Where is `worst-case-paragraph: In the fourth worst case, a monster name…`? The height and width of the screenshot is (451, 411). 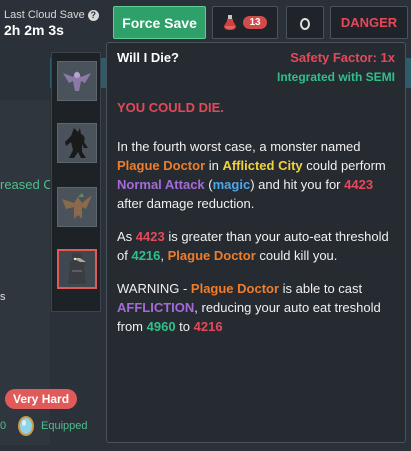
worst-case-paragraph: In the fourth worst case, a monster name… is located at coordinates (258, 175).